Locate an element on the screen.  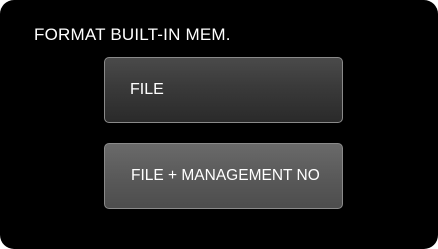
file-management-no-button-label: FILE + MANAGEMENT NO is located at coordinates (225, 175).